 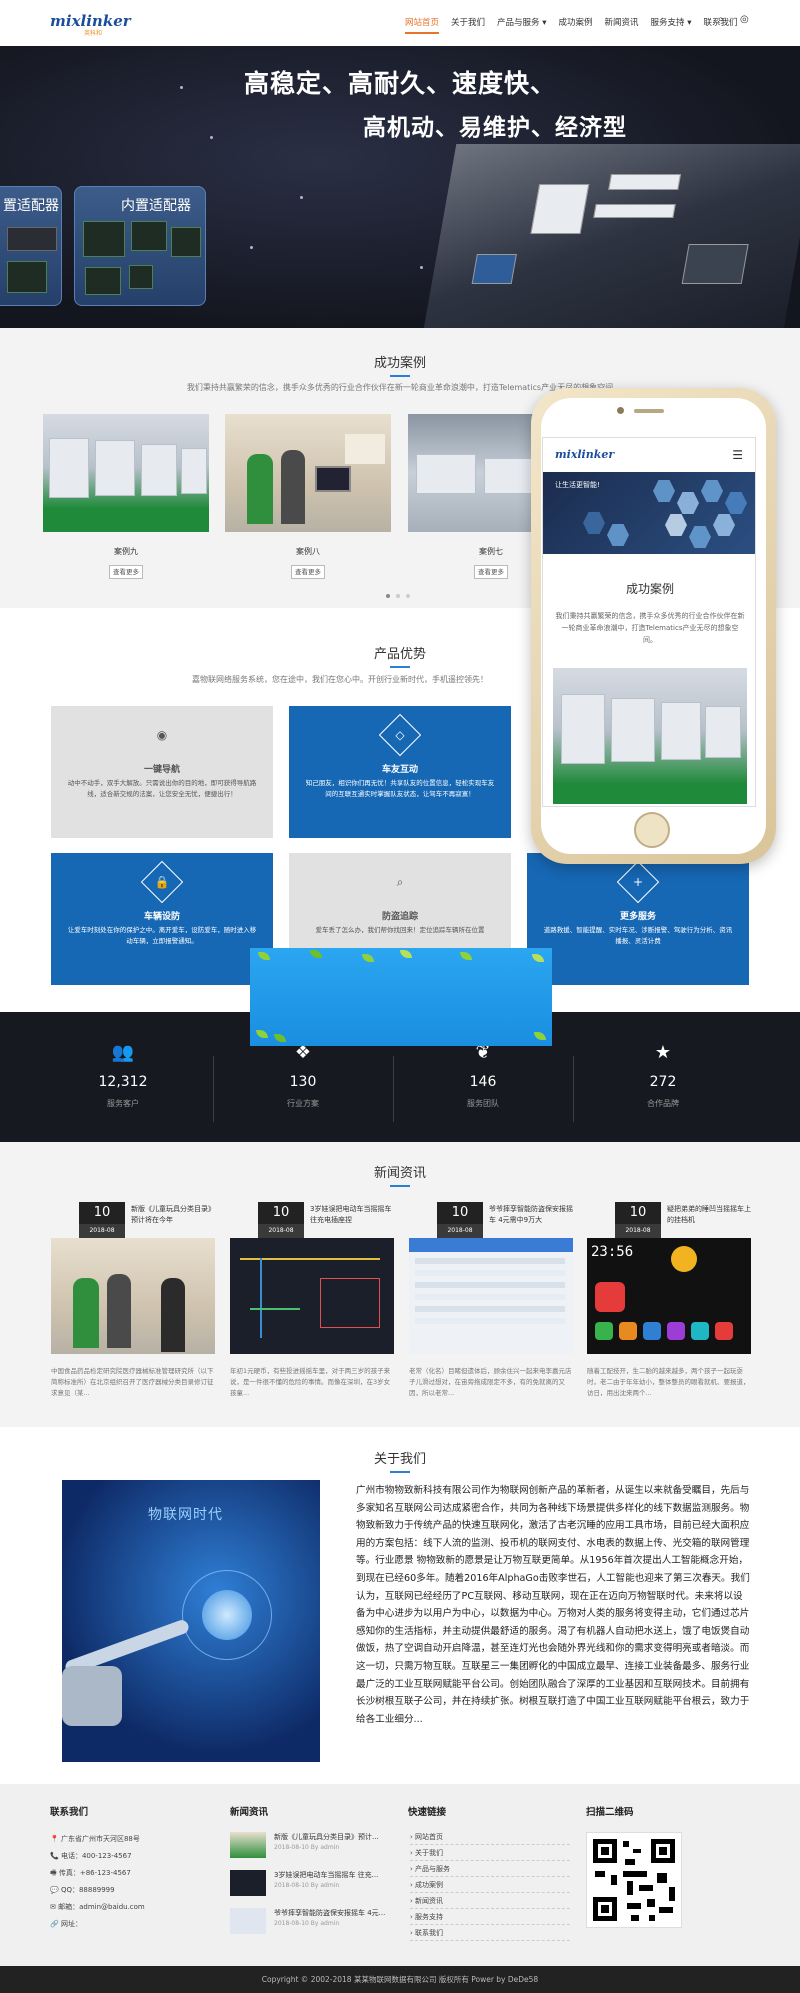 I want to click on stat-block: ★ 272 合作品牌, so click(x=663, y=1077).